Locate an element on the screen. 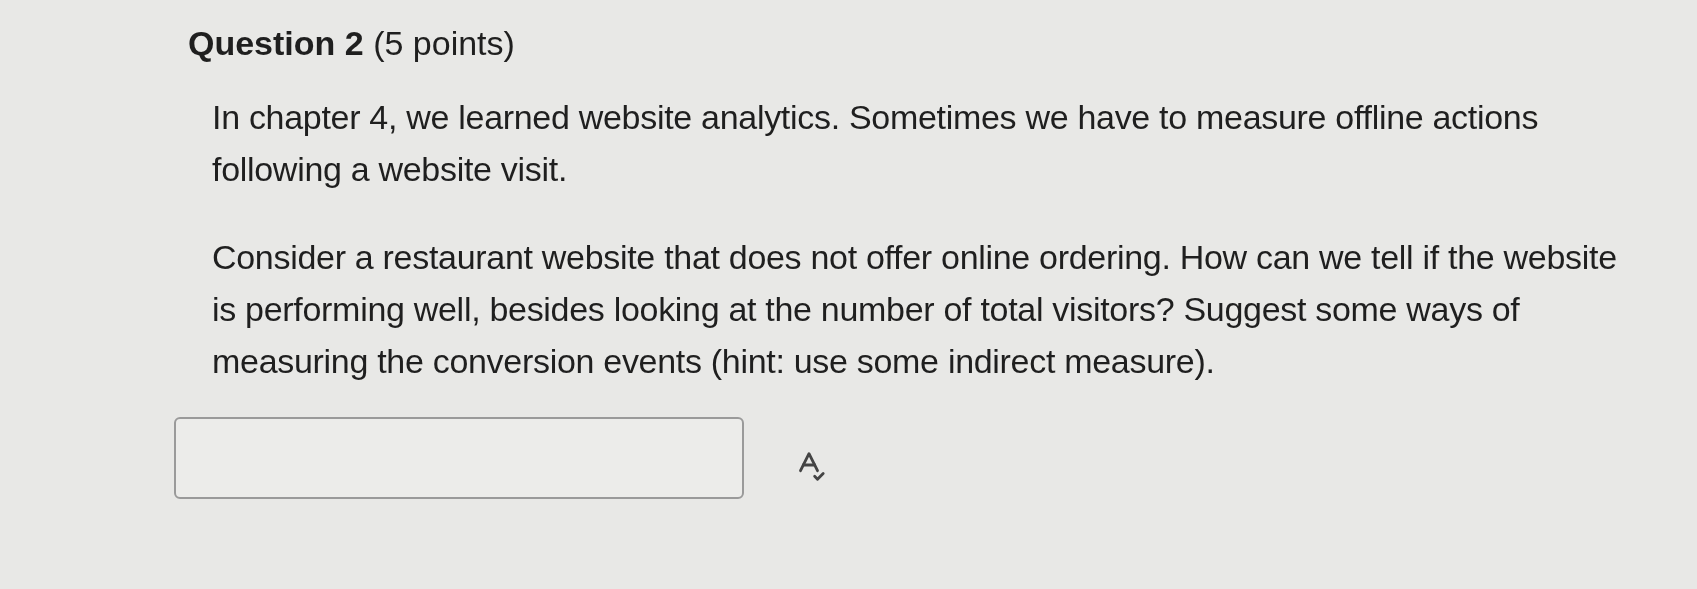  answer-field is located at coordinates (459, 458).